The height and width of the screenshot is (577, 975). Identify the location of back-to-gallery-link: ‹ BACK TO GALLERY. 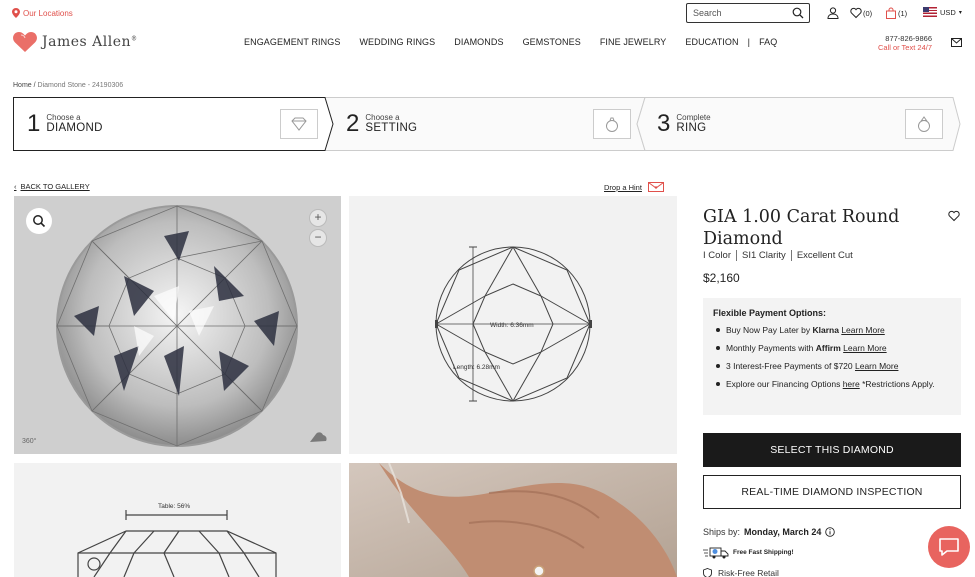
(52, 186).